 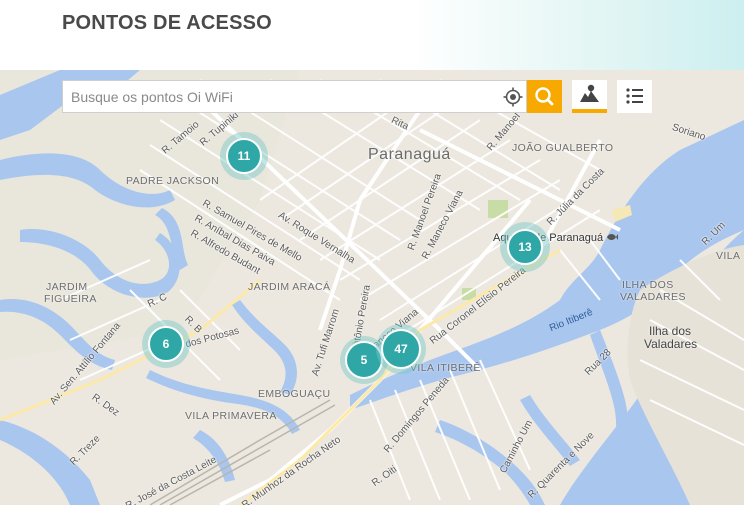 I want to click on map-label-emboguacu: EMBOGUAÇU, so click(x=294, y=394).